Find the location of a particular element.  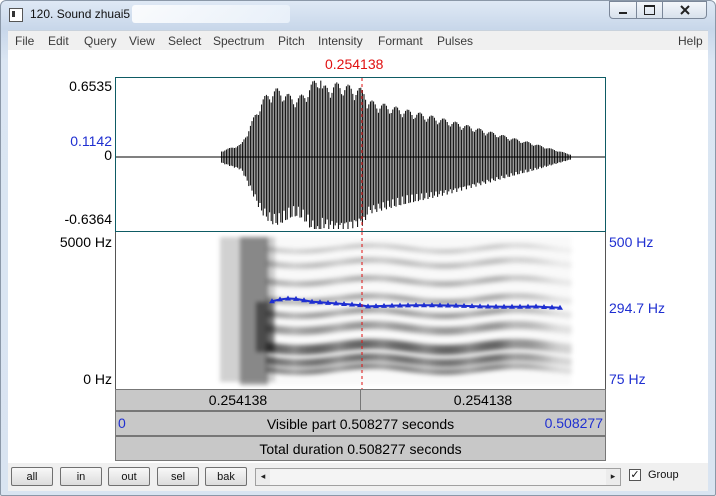

pitch-bottom-label: 75 Hz is located at coordinates (627, 379).